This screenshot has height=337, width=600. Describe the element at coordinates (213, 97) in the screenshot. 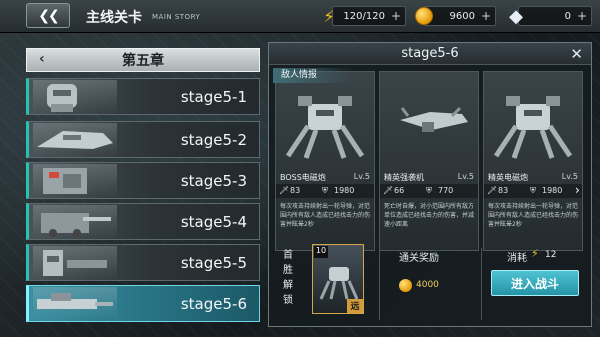

I see `stage-label: stage5-1` at that location.